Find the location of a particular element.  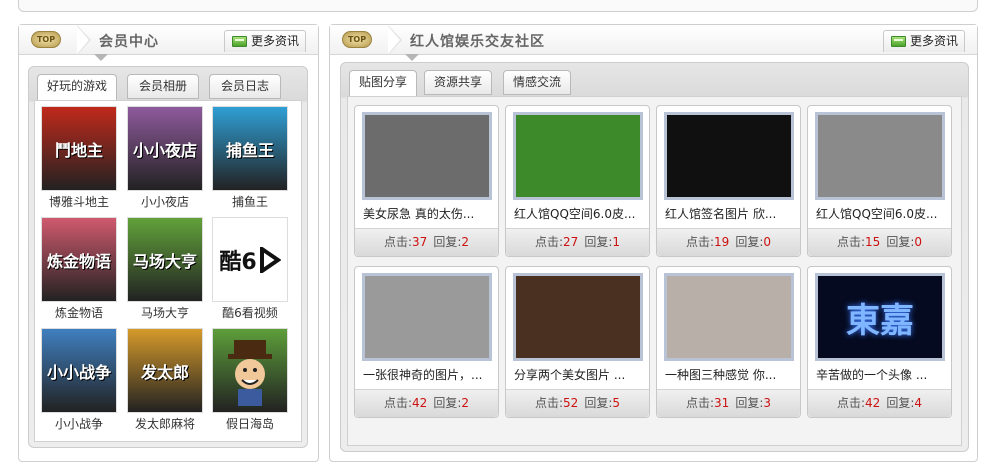

play-icon is located at coordinates (270, 259).